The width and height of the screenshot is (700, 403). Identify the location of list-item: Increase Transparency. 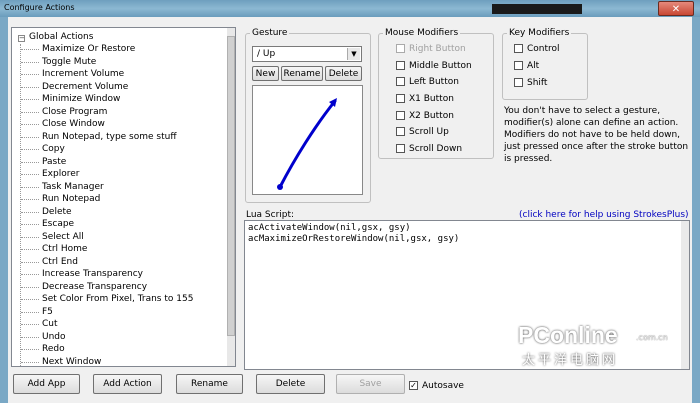
(102, 274).